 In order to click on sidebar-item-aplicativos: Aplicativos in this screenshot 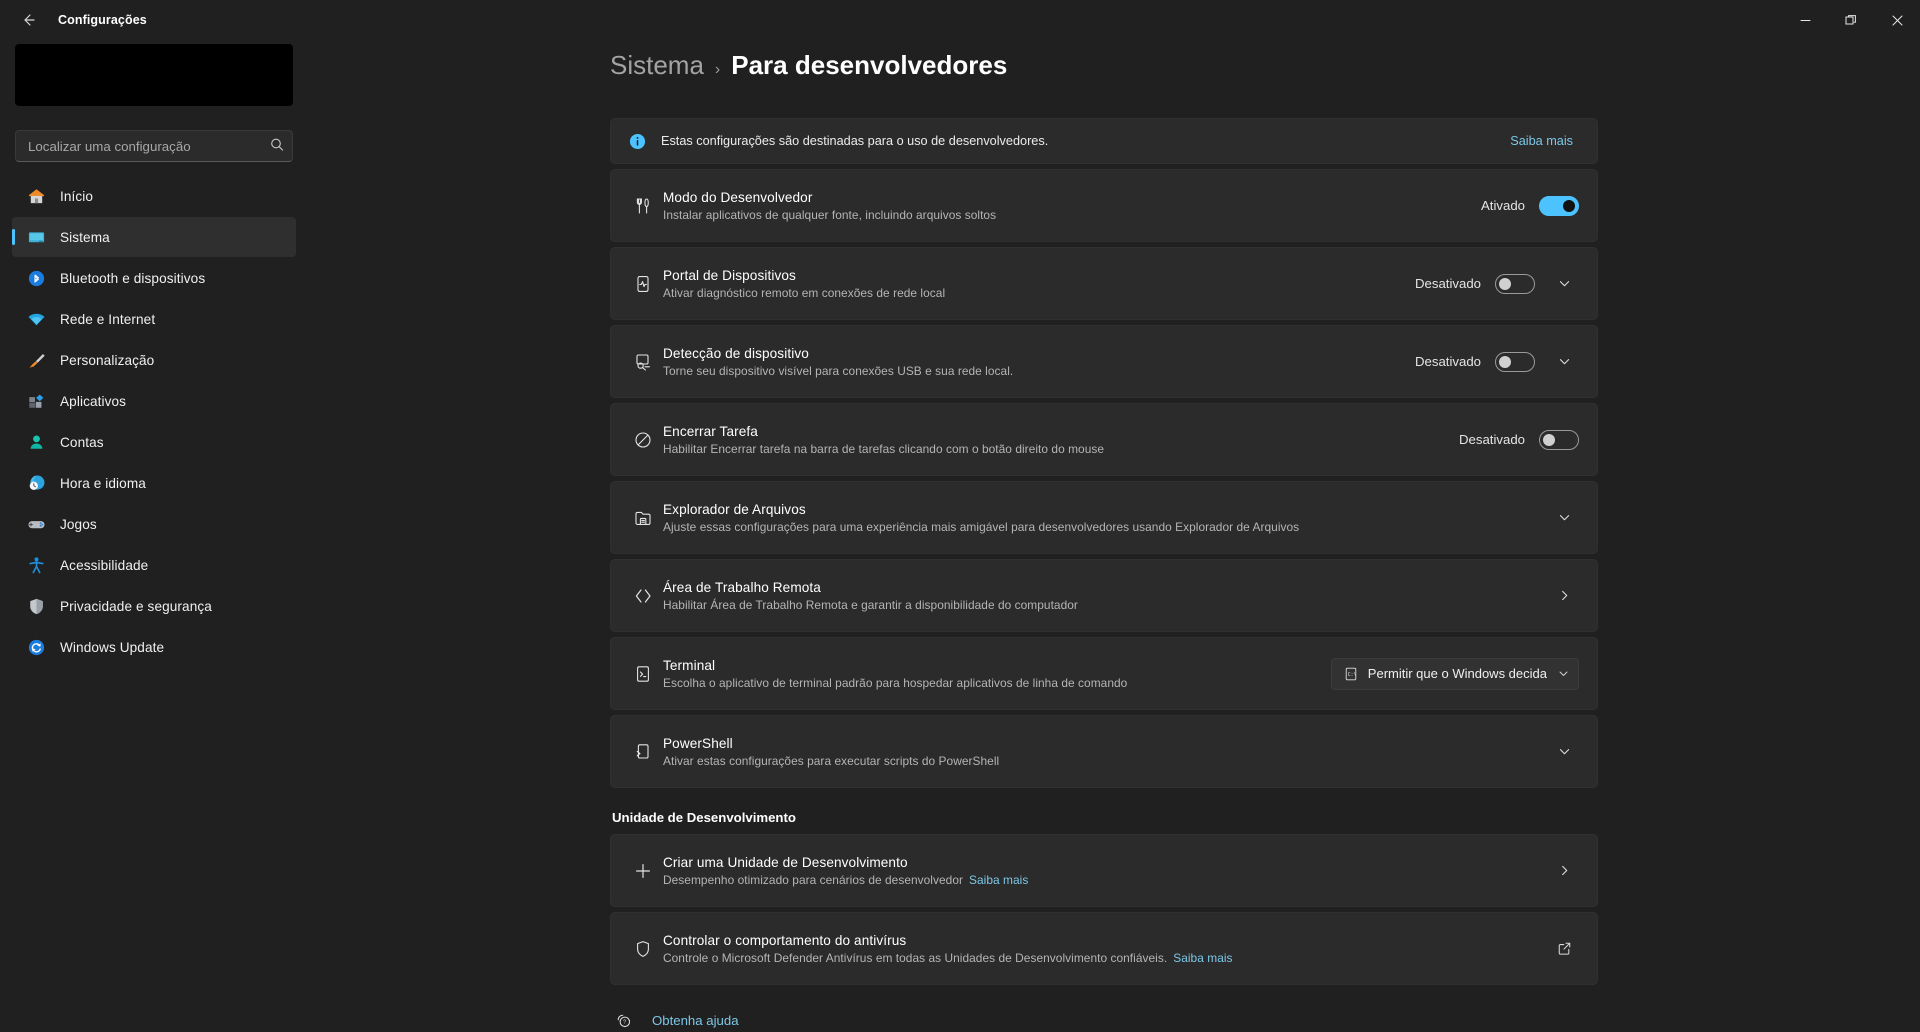, I will do `click(154, 401)`.